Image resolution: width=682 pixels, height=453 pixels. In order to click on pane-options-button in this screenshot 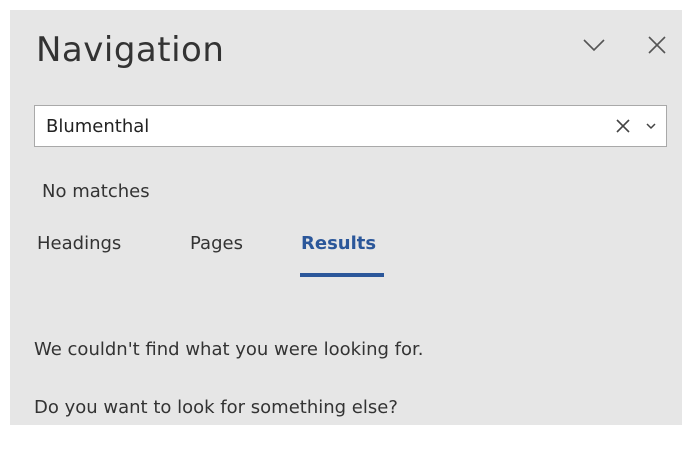, I will do `click(594, 45)`.